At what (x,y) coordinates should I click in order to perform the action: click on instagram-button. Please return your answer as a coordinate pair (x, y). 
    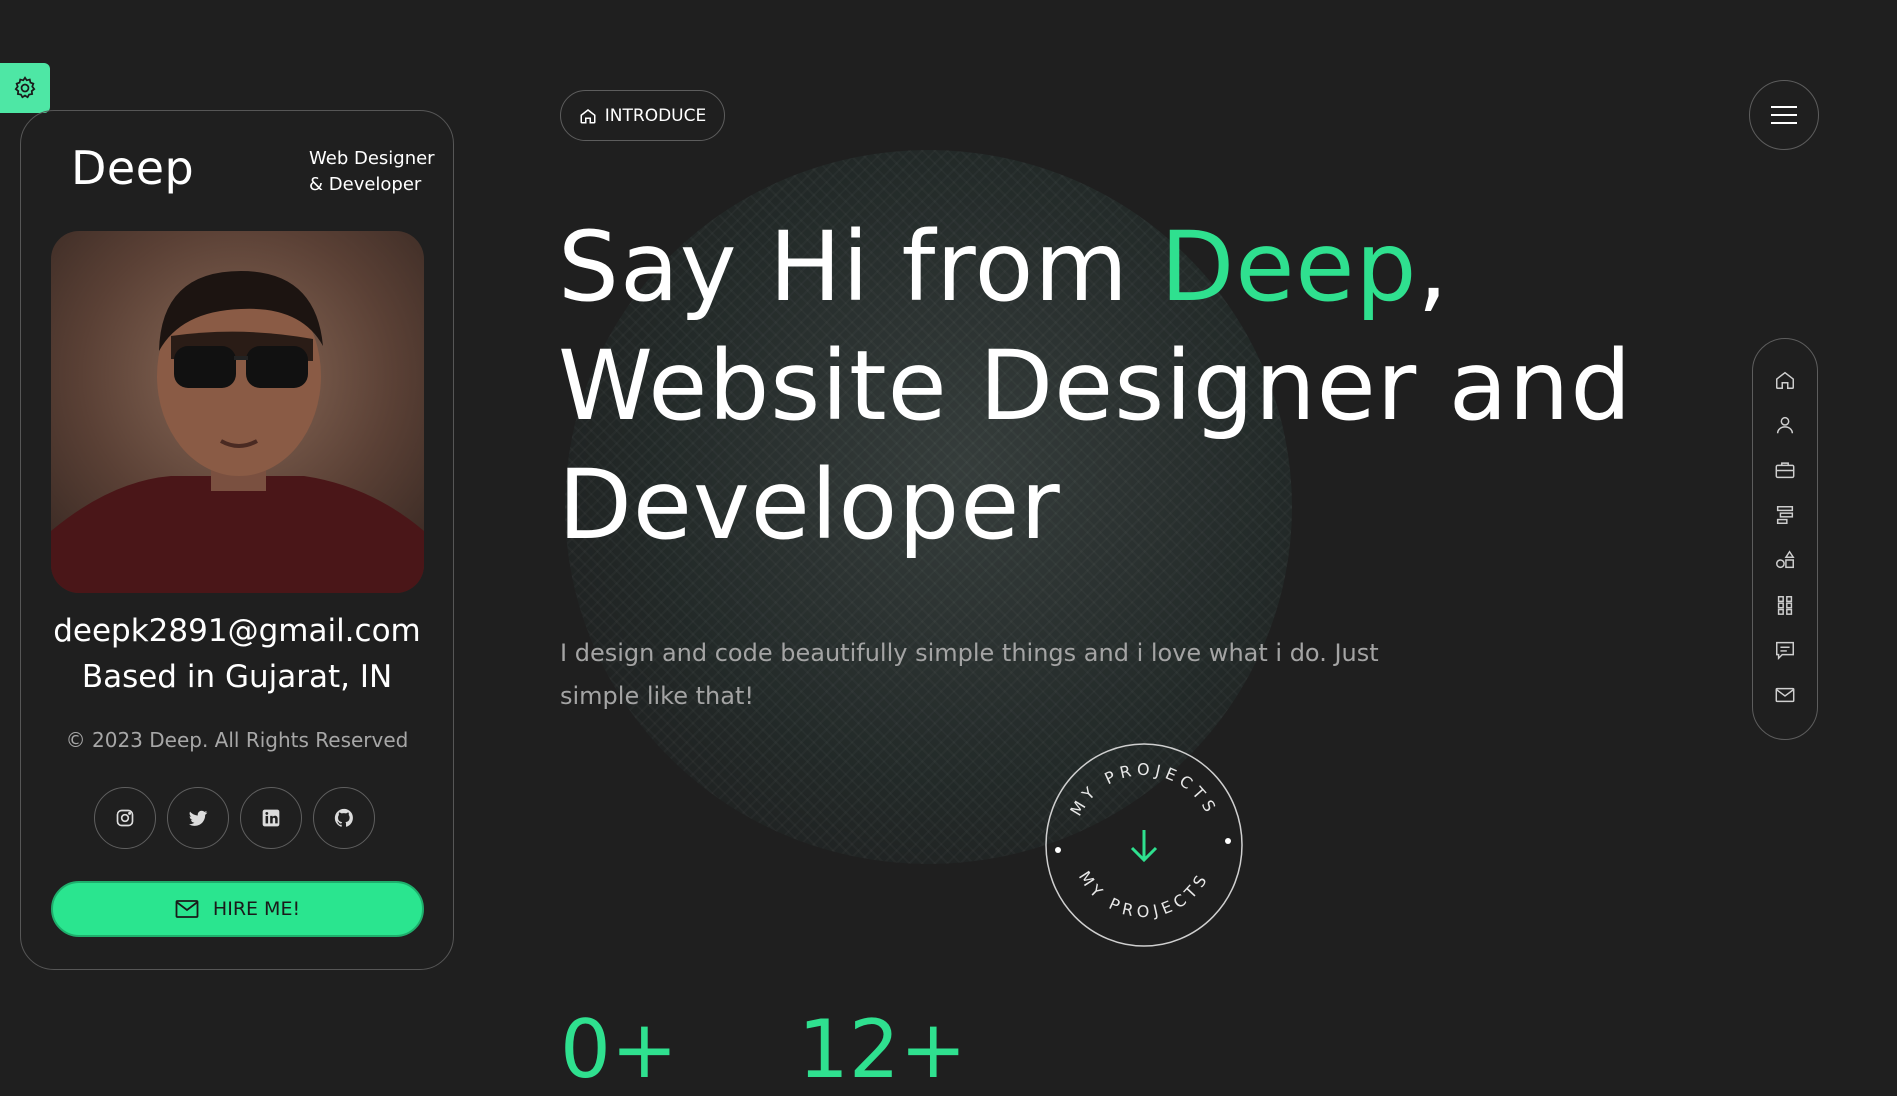
    Looking at the image, I should click on (125, 818).